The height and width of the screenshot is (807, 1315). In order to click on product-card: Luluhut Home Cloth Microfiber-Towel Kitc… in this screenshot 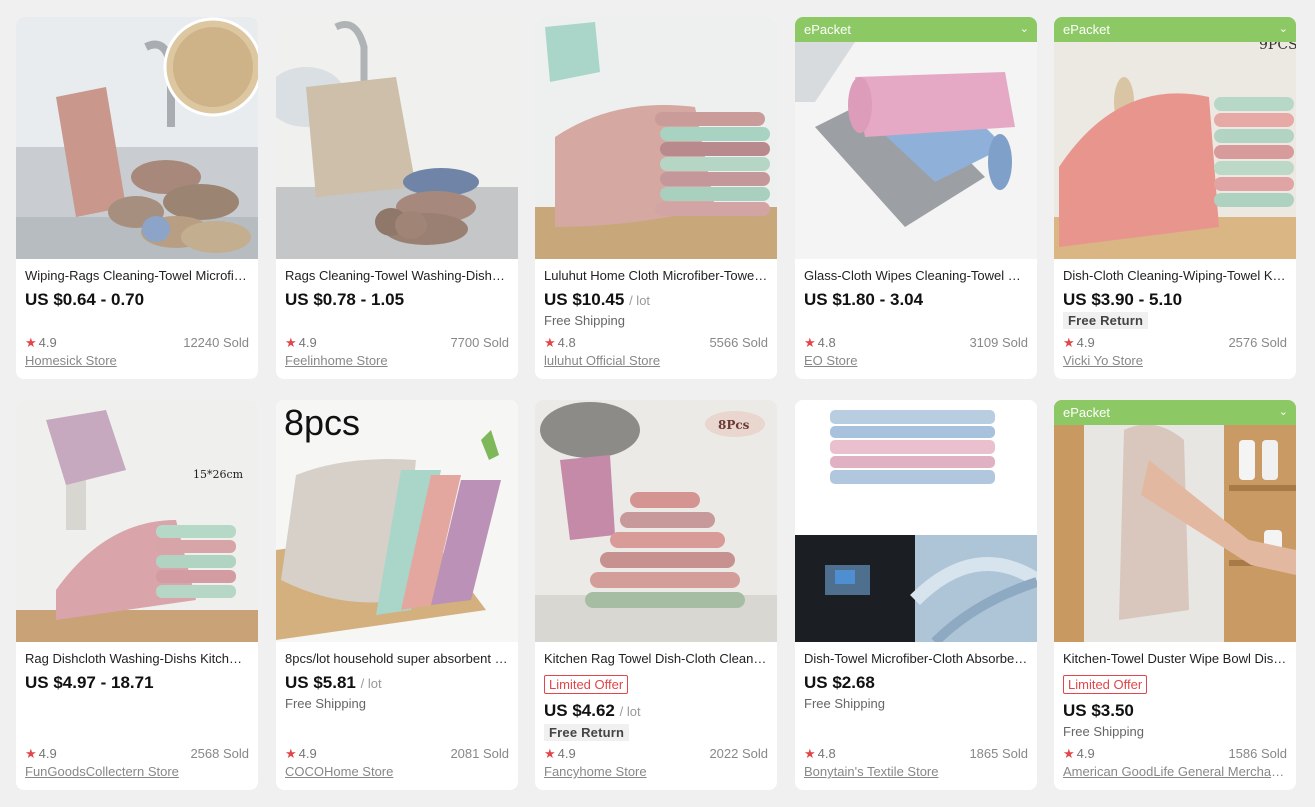, I will do `click(656, 198)`.